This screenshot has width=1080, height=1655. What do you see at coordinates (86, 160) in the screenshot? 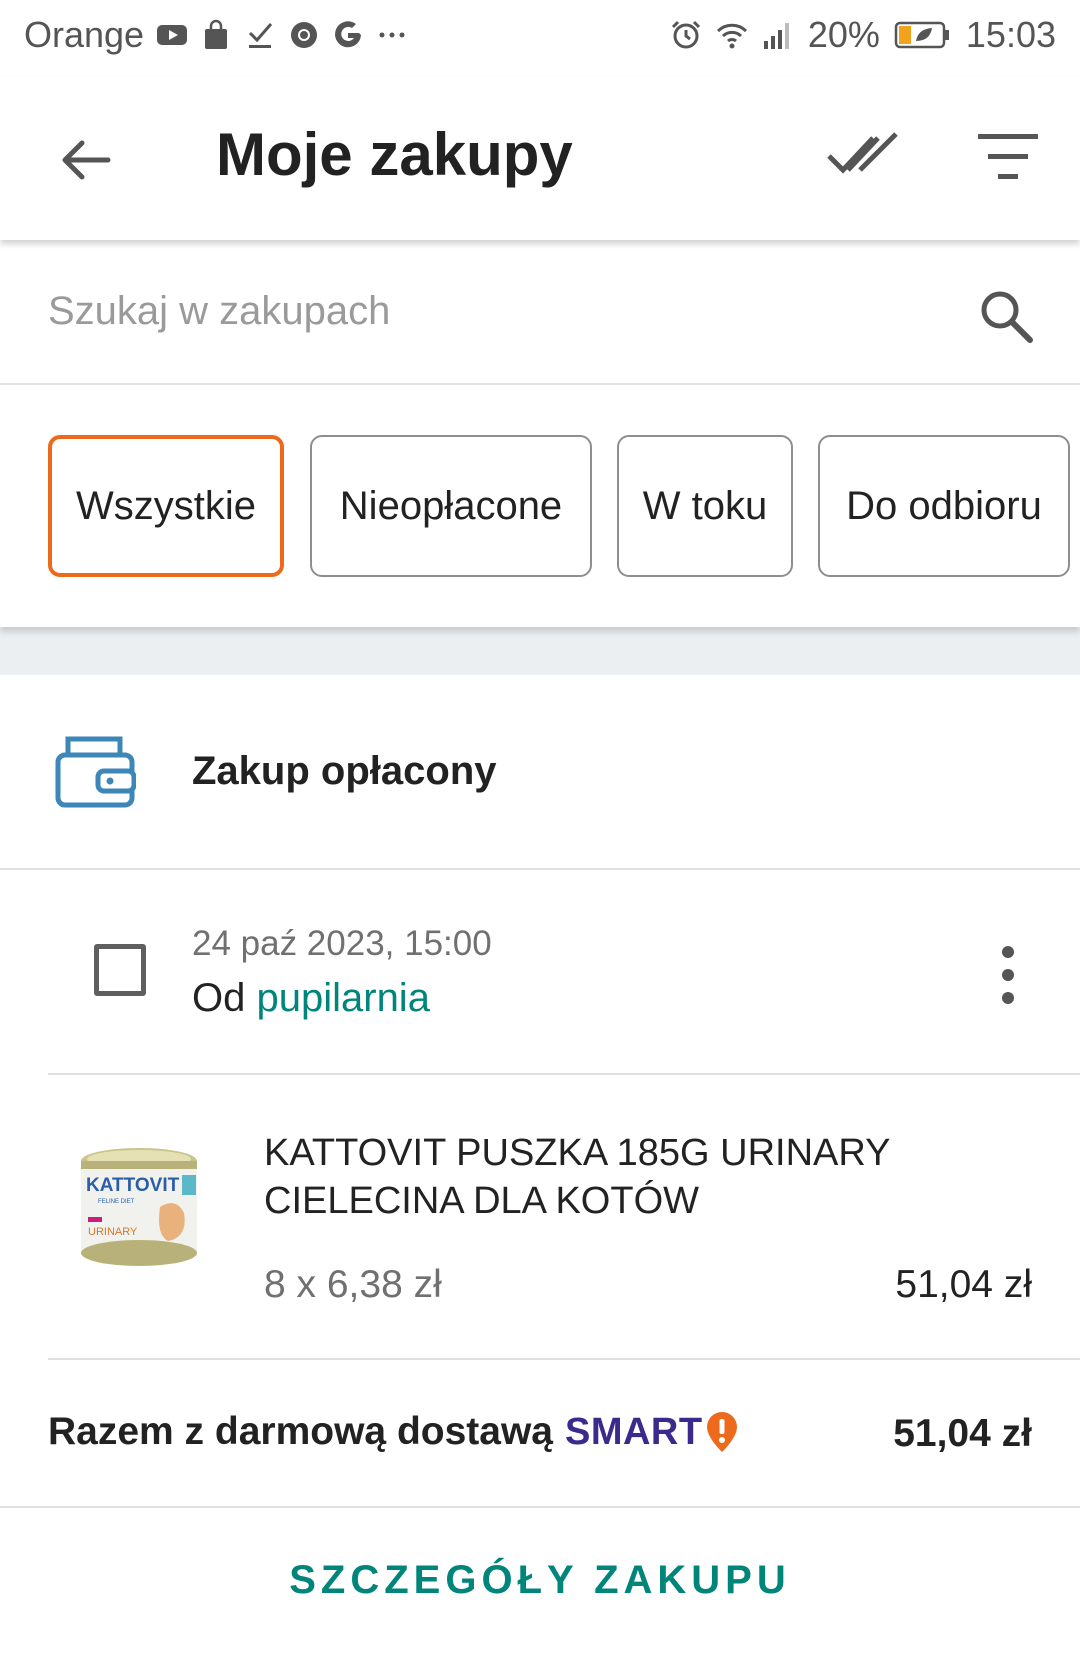
I see `back-arrow-icon` at bounding box center [86, 160].